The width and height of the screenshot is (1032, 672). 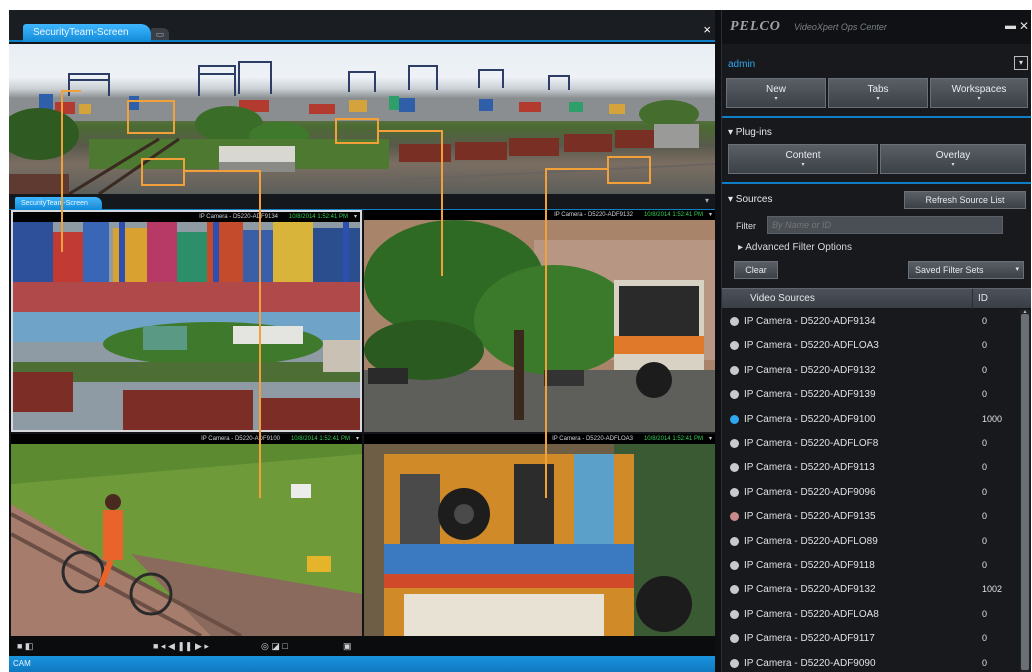 I want to click on source-name: IP Camera - D5220-ADF9135, so click(x=810, y=517).